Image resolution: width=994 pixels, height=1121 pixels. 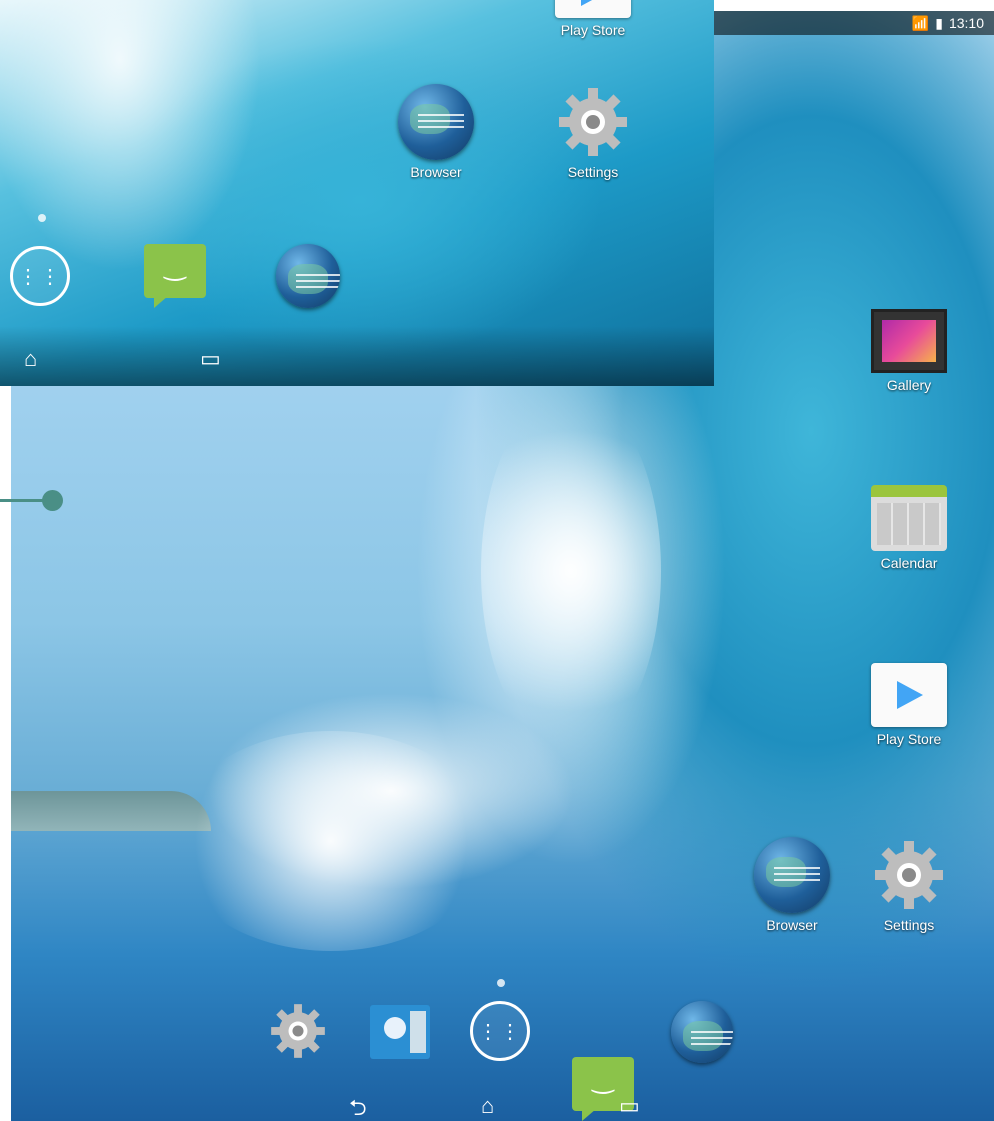 I want to click on messaging-icon: ‿, so click(x=175, y=276).